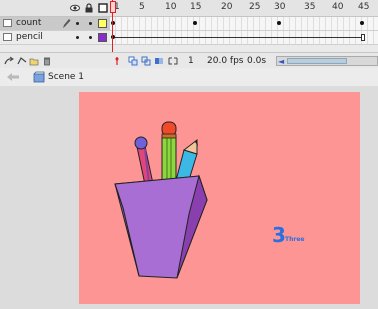 This screenshot has width=378, height=309. What do you see at coordinates (39, 77) in the screenshot?
I see `scene-icon` at bounding box center [39, 77].